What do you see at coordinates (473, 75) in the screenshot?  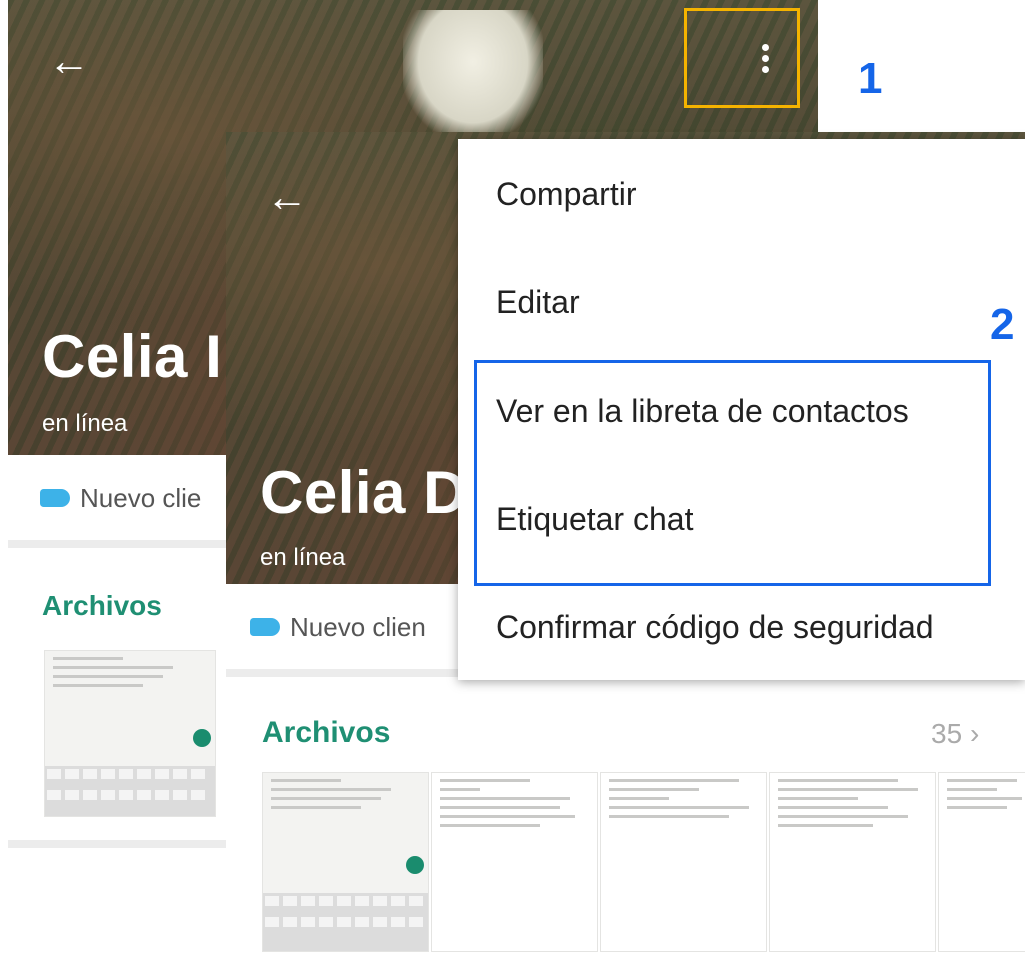 I see `hiker-figure` at bounding box center [473, 75].